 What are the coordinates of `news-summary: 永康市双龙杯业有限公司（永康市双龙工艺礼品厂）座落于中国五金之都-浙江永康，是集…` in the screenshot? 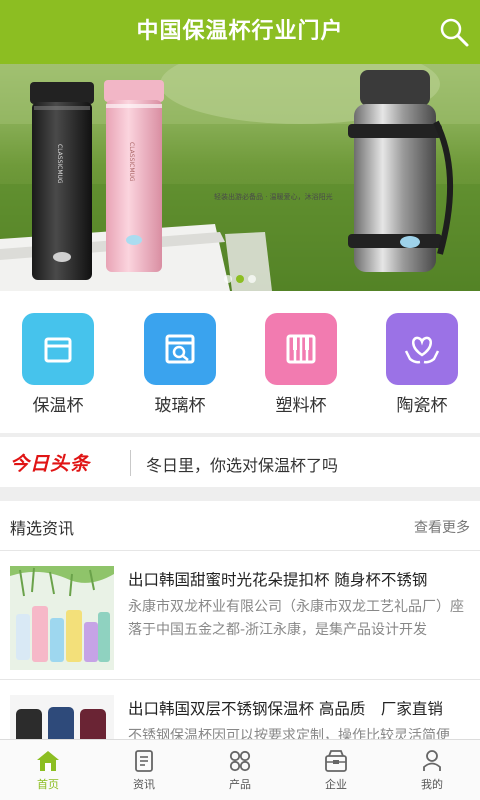 It's located at (296, 618).